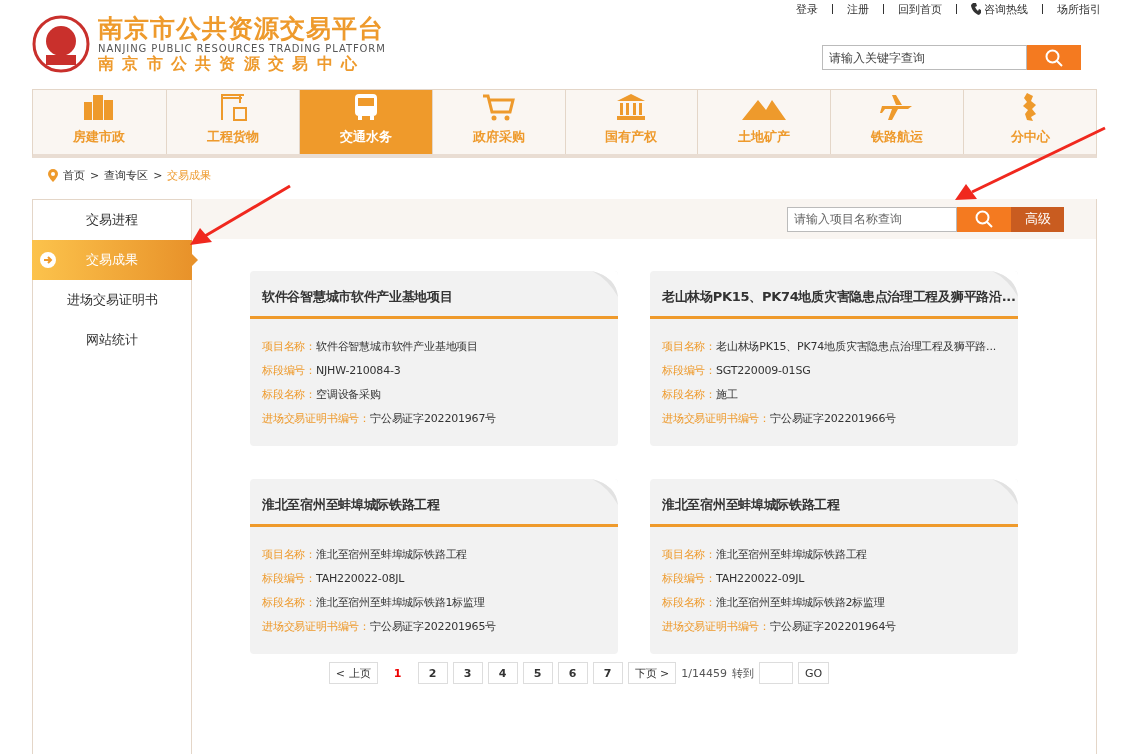 The height and width of the screenshot is (754, 1133). Describe the element at coordinates (920, 9) in the screenshot. I see `top-link: 回到首页` at that location.